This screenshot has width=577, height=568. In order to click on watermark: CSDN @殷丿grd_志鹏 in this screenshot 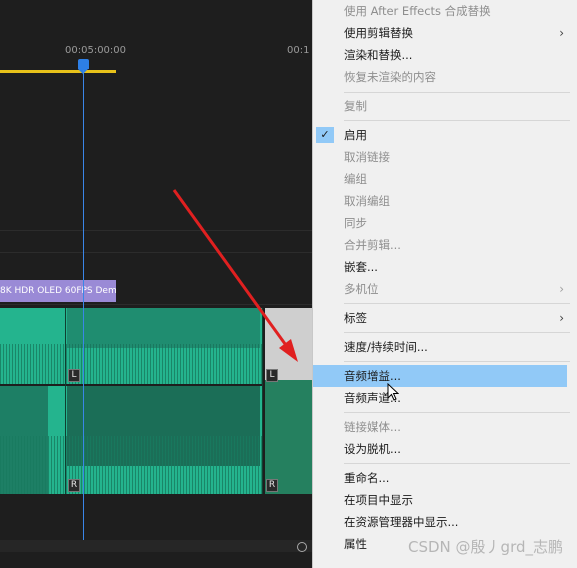, I will do `click(485, 547)`.